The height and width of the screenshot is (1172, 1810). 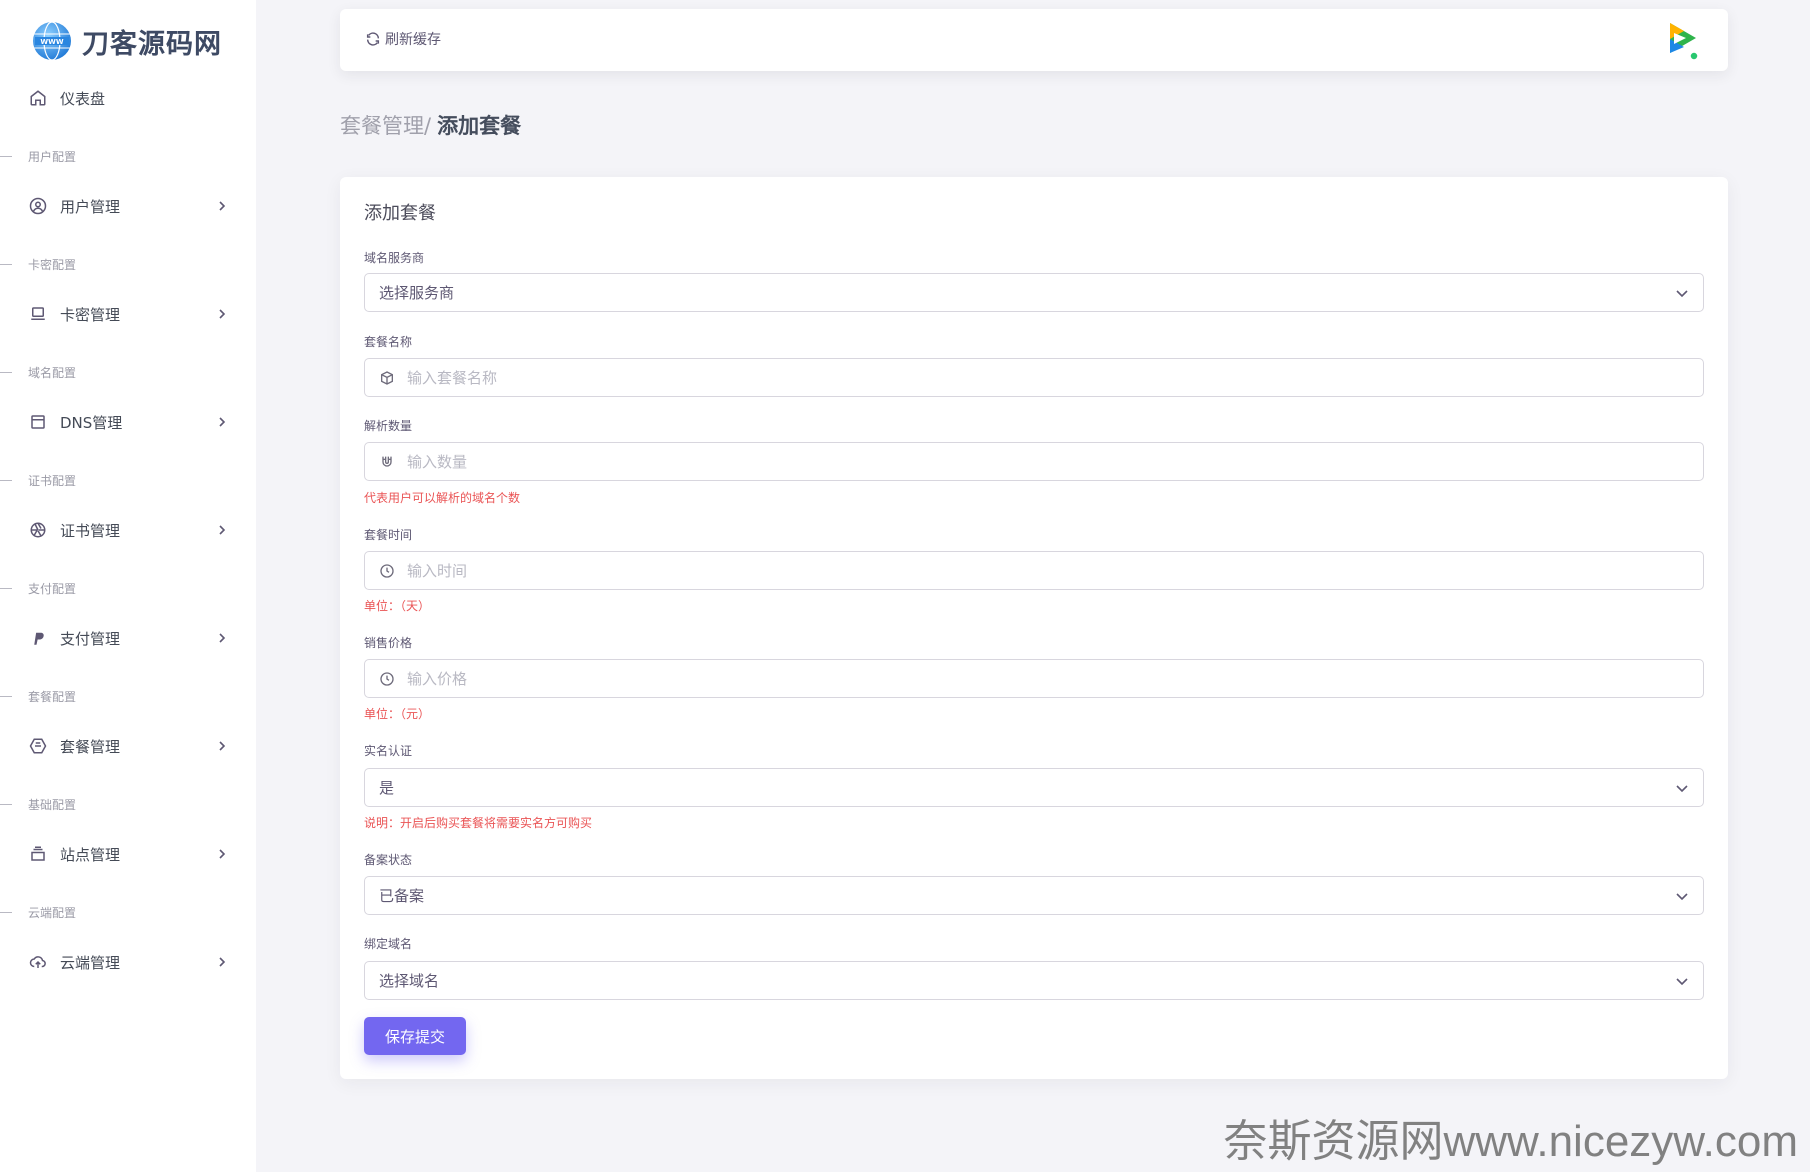 I want to click on box-icon, so click(x=387, y=378).